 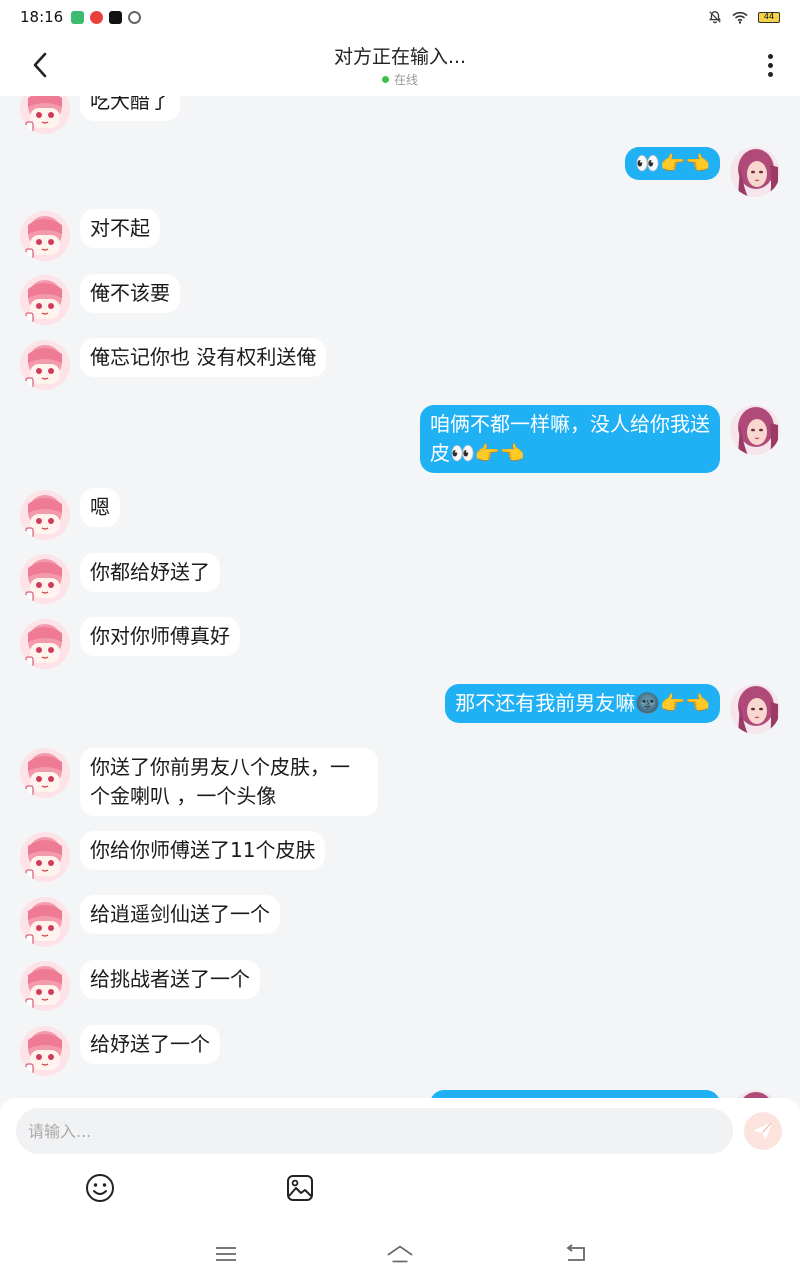 I want to click on incoming-message: 俺忘记你也 没有权利送俺, so click(x=203, y=357).